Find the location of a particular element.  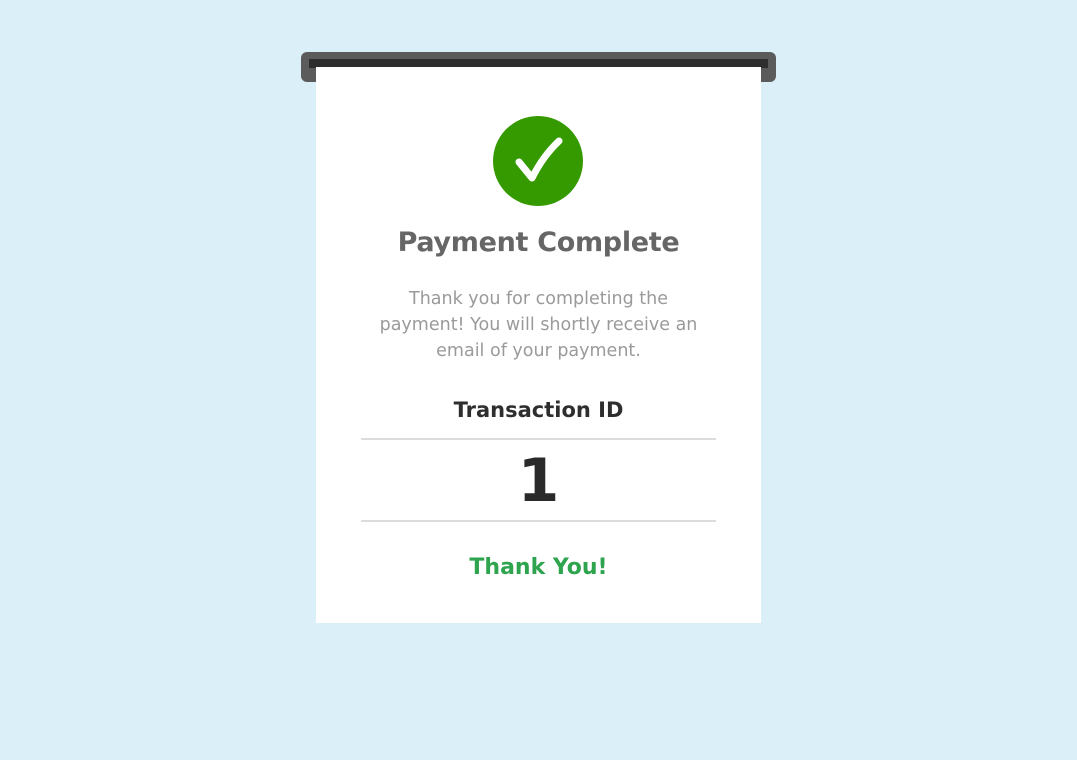

checkmark-icon is located at coordinates (539, 159).